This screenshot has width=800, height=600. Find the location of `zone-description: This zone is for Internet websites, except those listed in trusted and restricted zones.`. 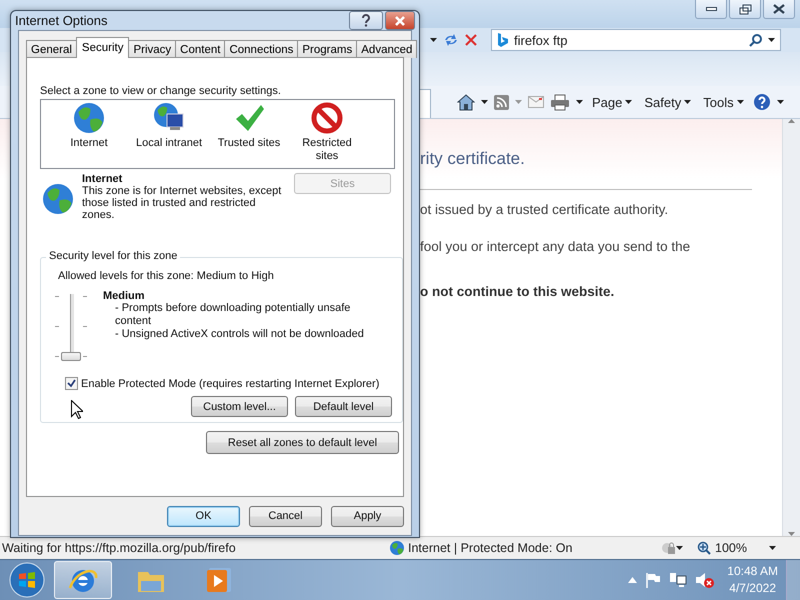

zone-description: This zone is for Internet websites, except those listed in trusted and restricted zones. is located at coordinates (182, 203).